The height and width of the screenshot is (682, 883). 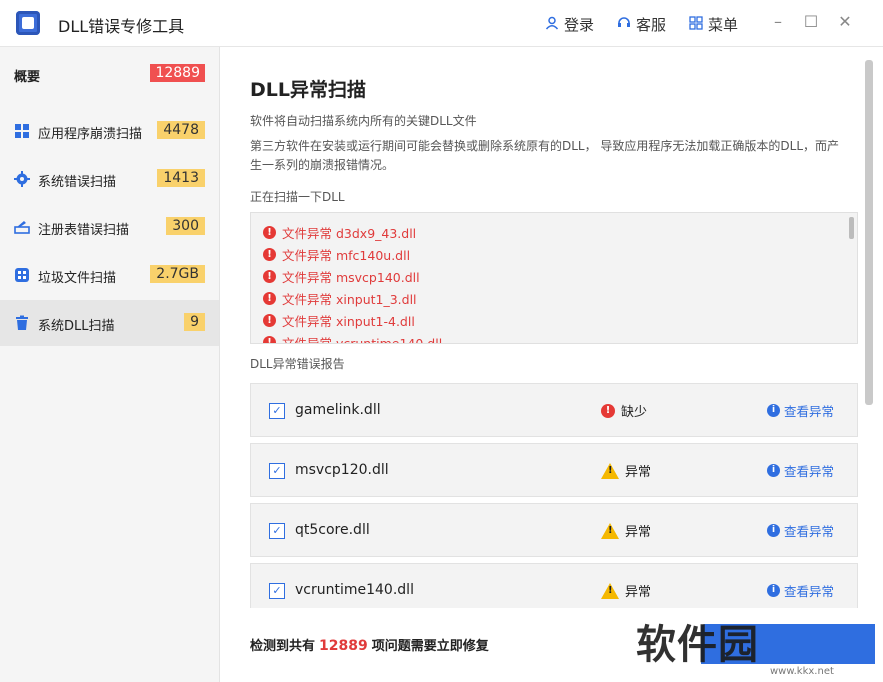 I want to click on sidebar-item-label: 系统错误扫描, so click(x=77, y=182).